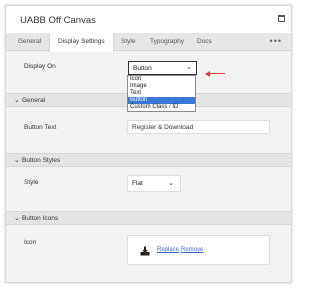 The height and width of the screenshot is (290, 320). I want to click on more-options-icon: •••, so click(276, 41).